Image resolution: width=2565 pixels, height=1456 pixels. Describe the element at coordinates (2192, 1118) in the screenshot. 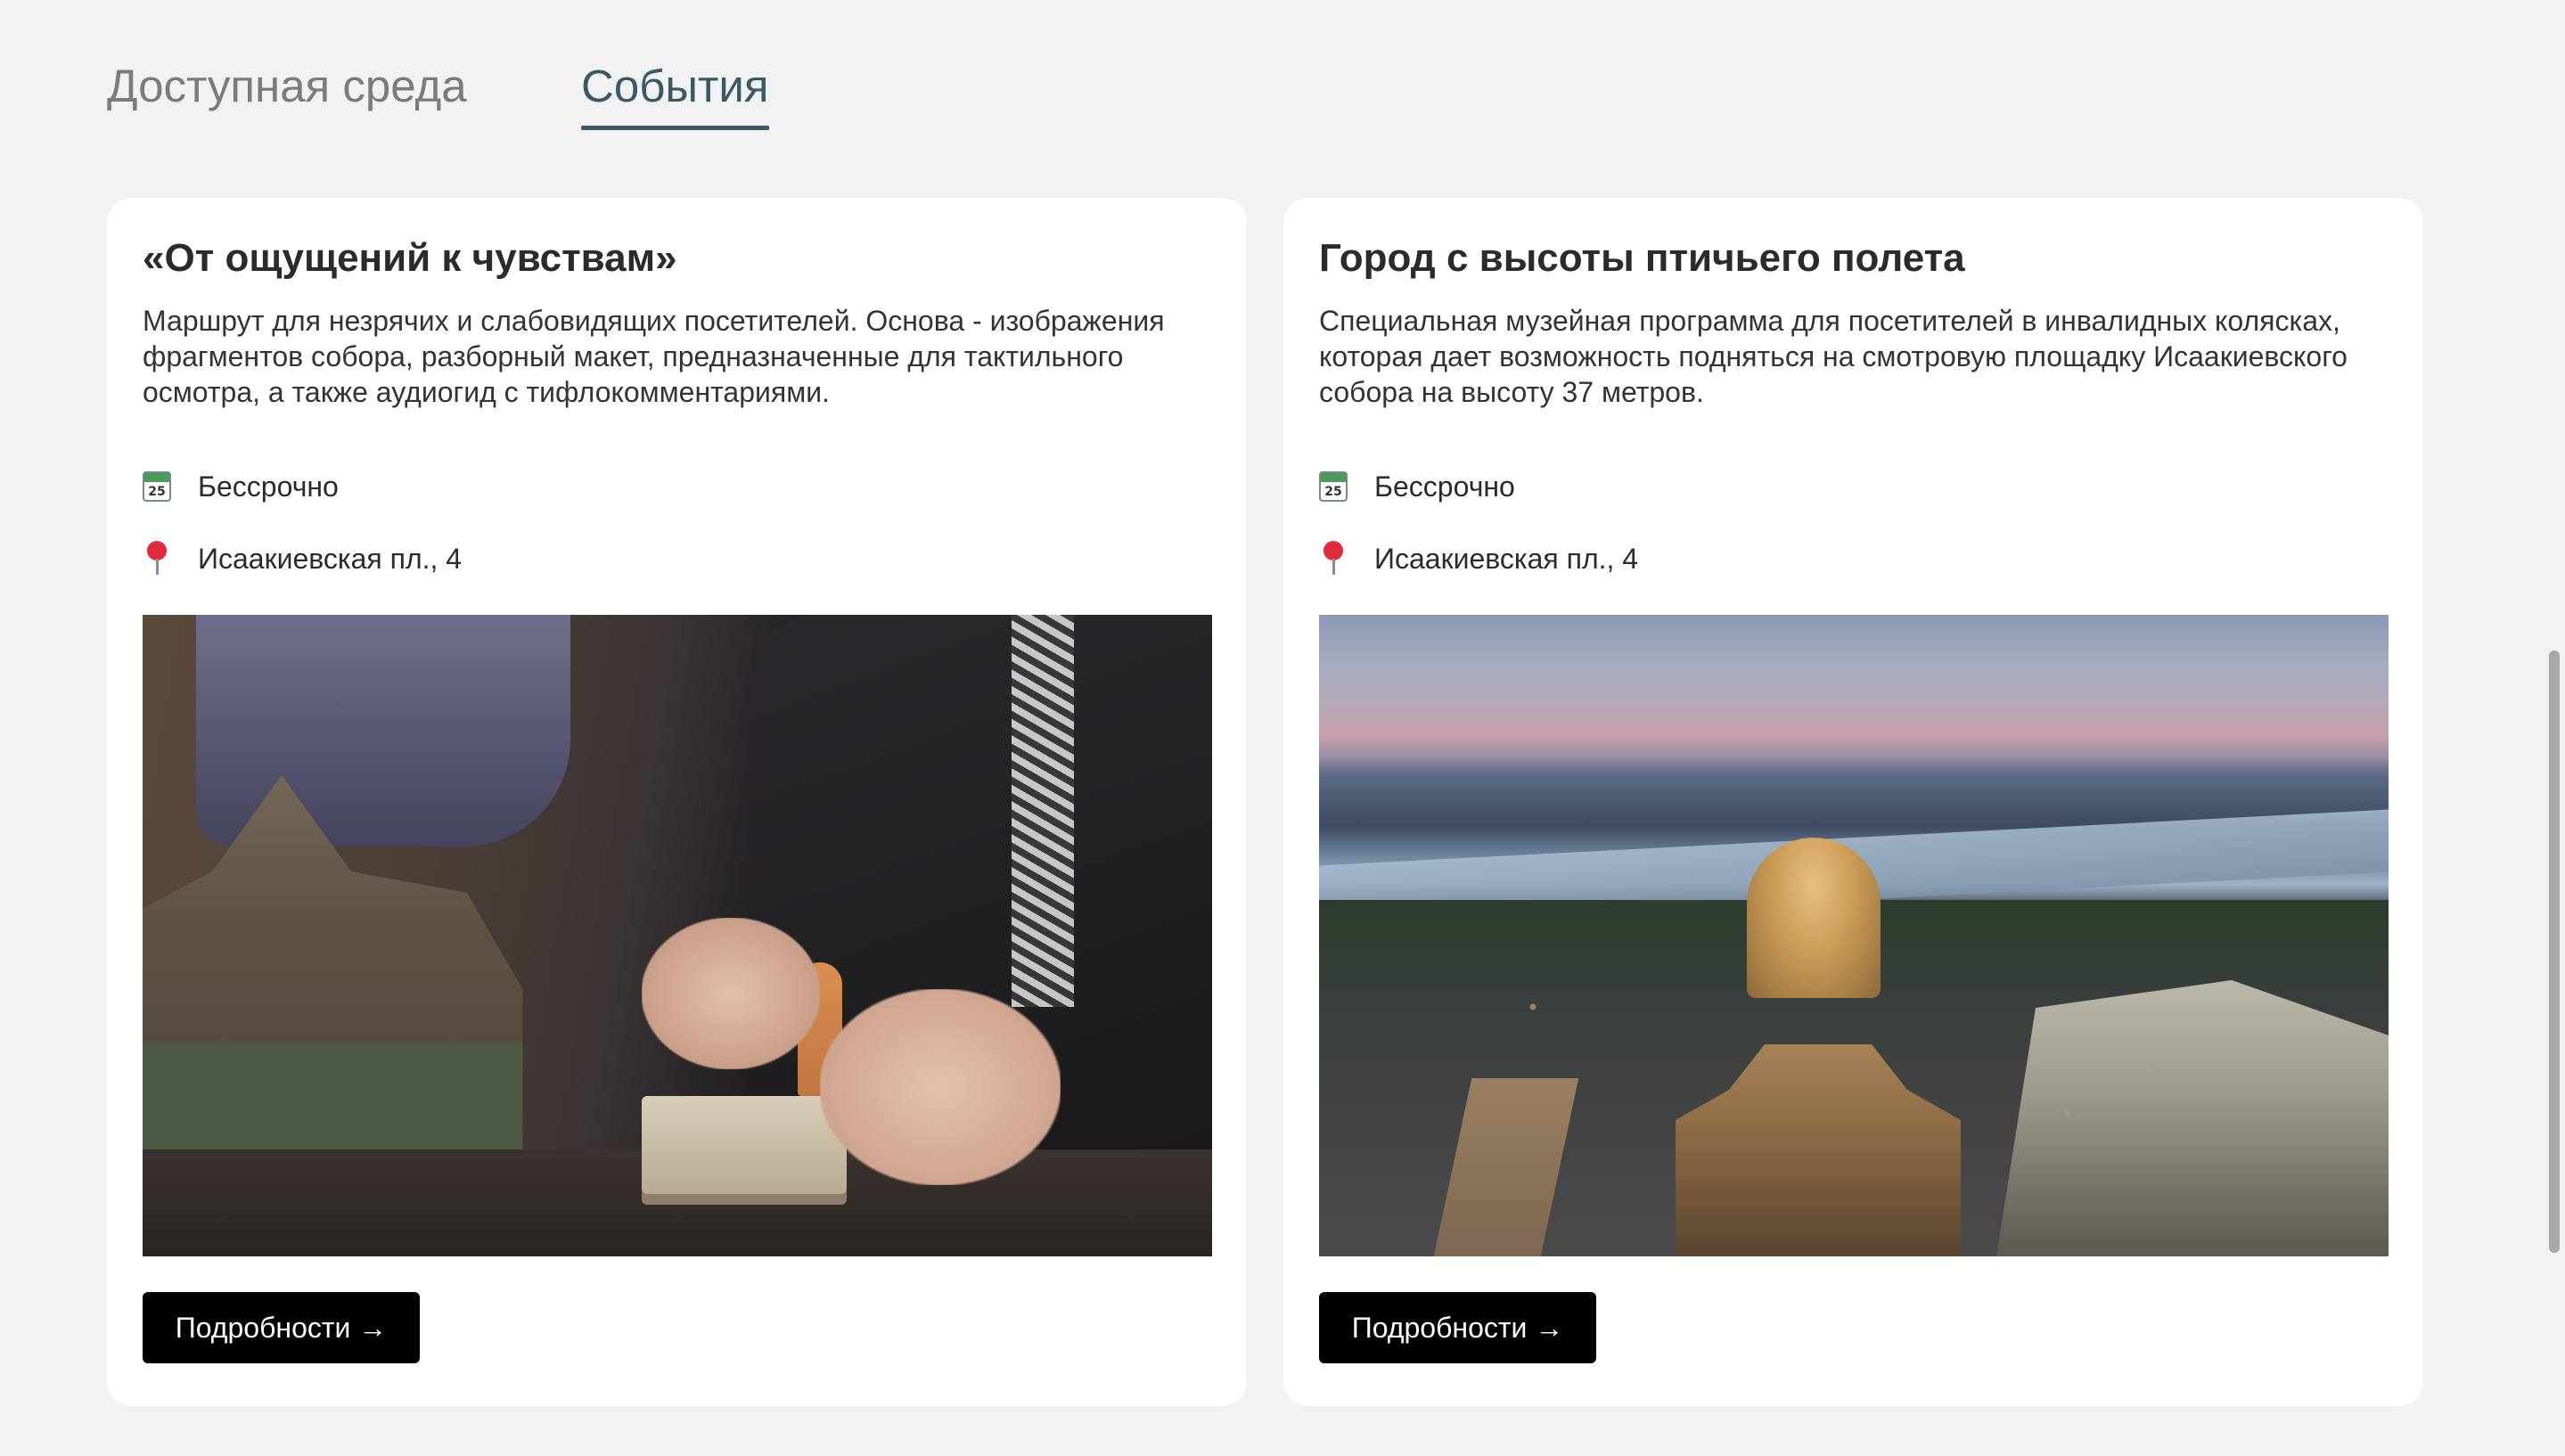

I see `image-building` at that location.